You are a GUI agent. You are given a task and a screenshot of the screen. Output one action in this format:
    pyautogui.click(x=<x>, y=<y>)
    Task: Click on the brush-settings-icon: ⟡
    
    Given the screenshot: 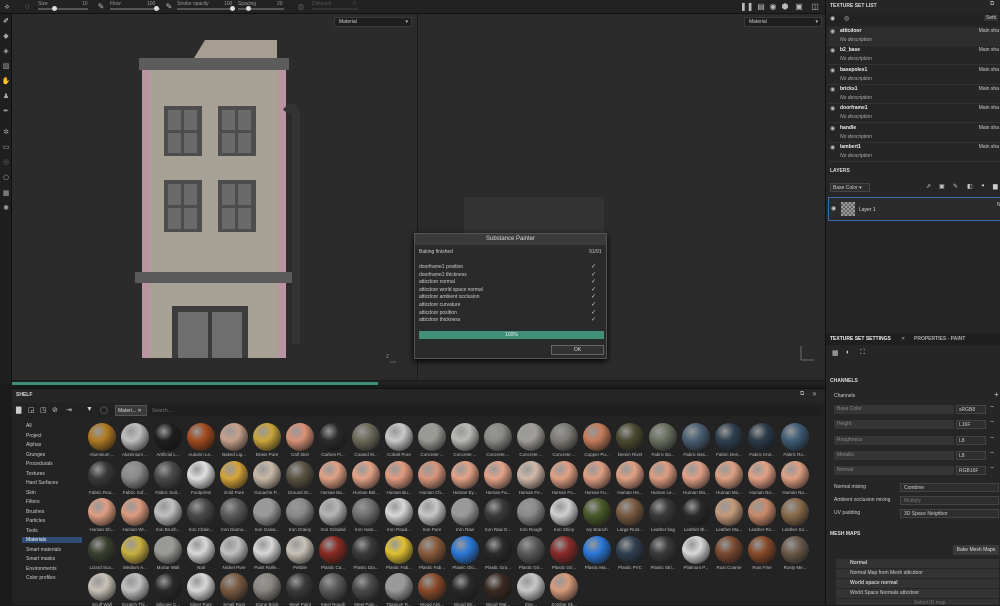 What is the action you would take?
    pyautogui.click(x=7, y=7)
    